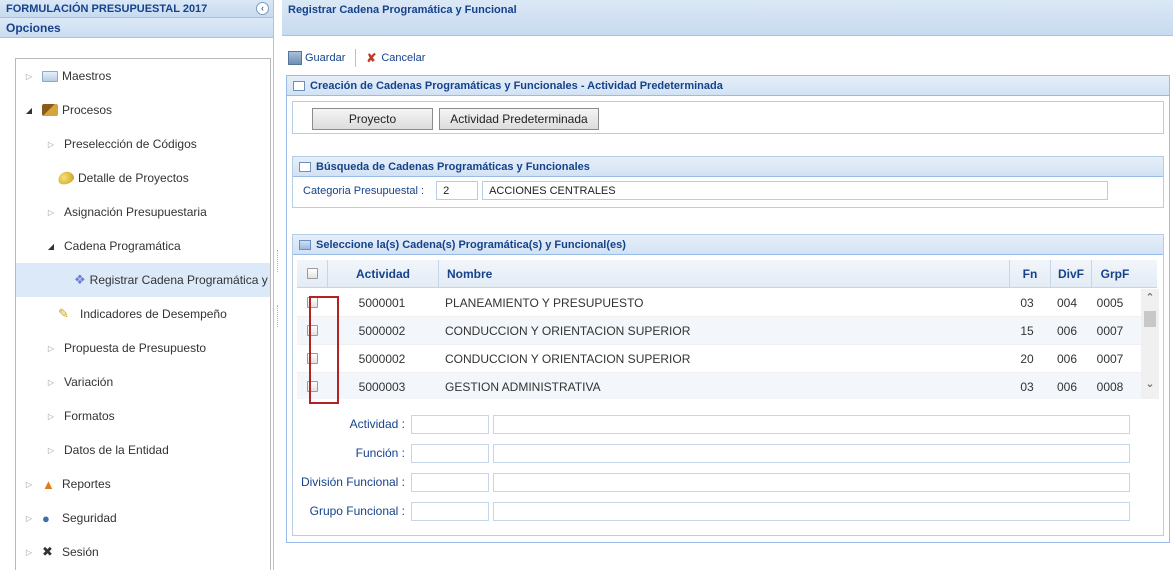 The height and width of the screenshot is (570, 1173). I want to click on grupo-code-field, so click(450, 511).